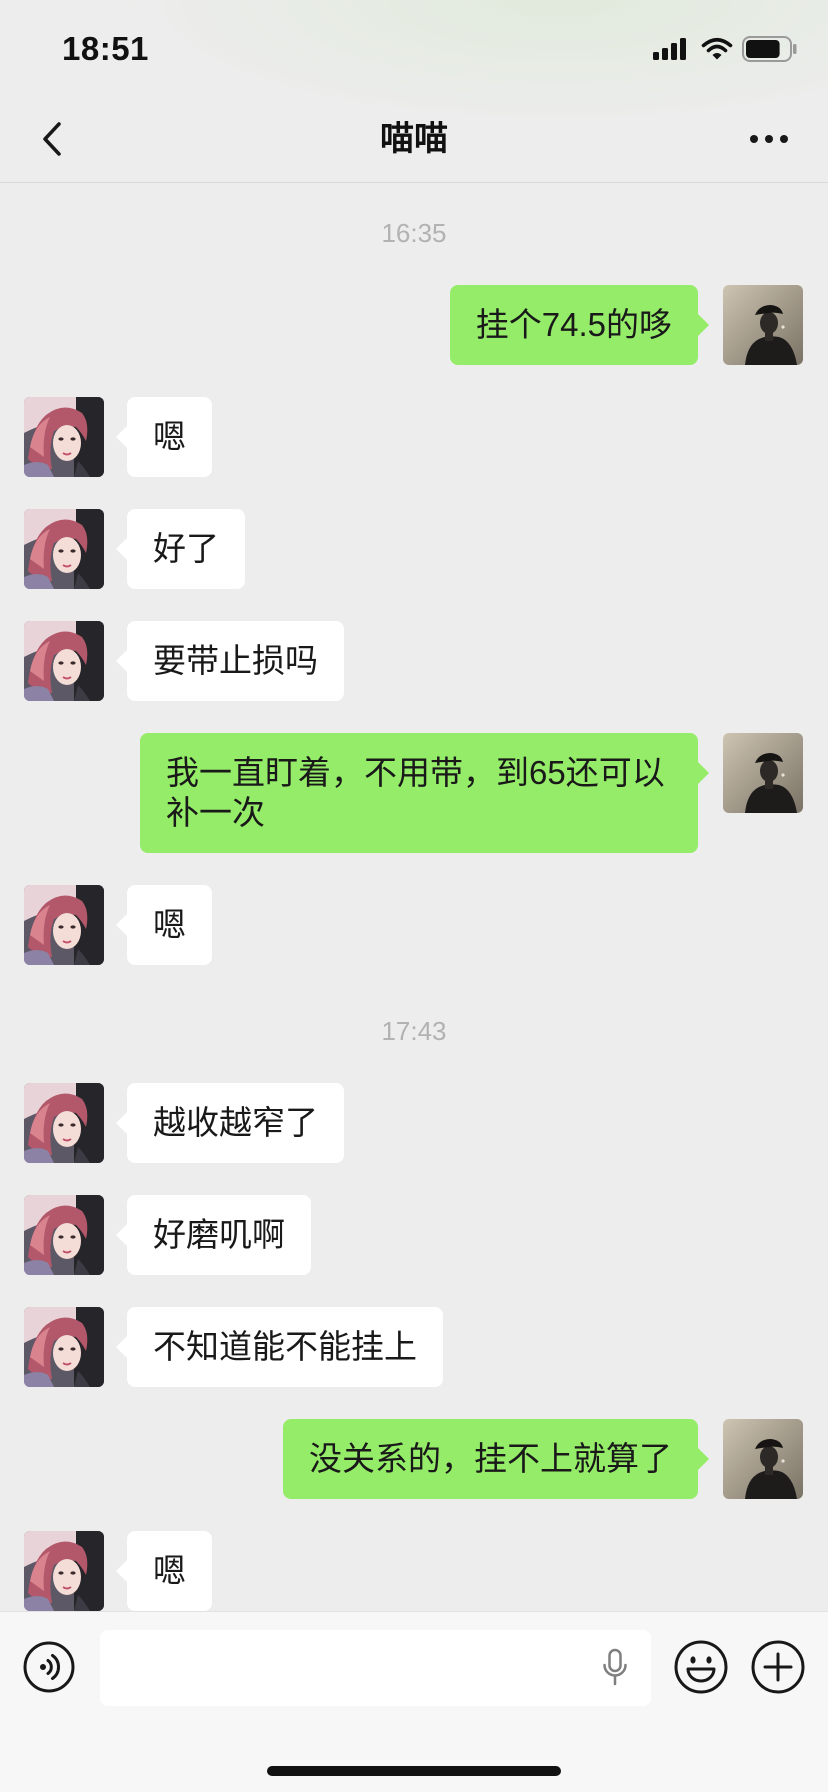 This screenshot has width=828, height=1792. What do you see at coordinates (105, 48) in the screenshot?
I see `status-time: 18:51` at bounding box center [105, 48].